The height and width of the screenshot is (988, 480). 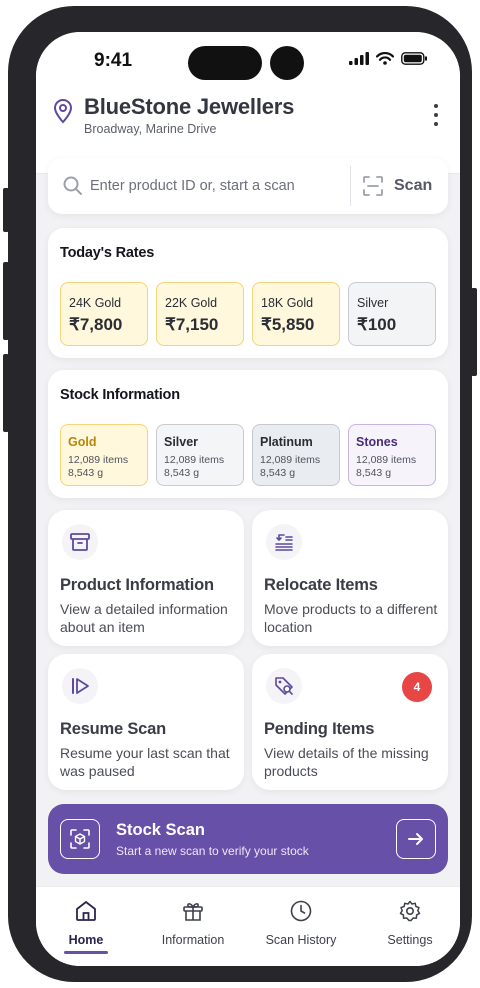 I want to click on nav-information: Information, so click(x=193, y=927).